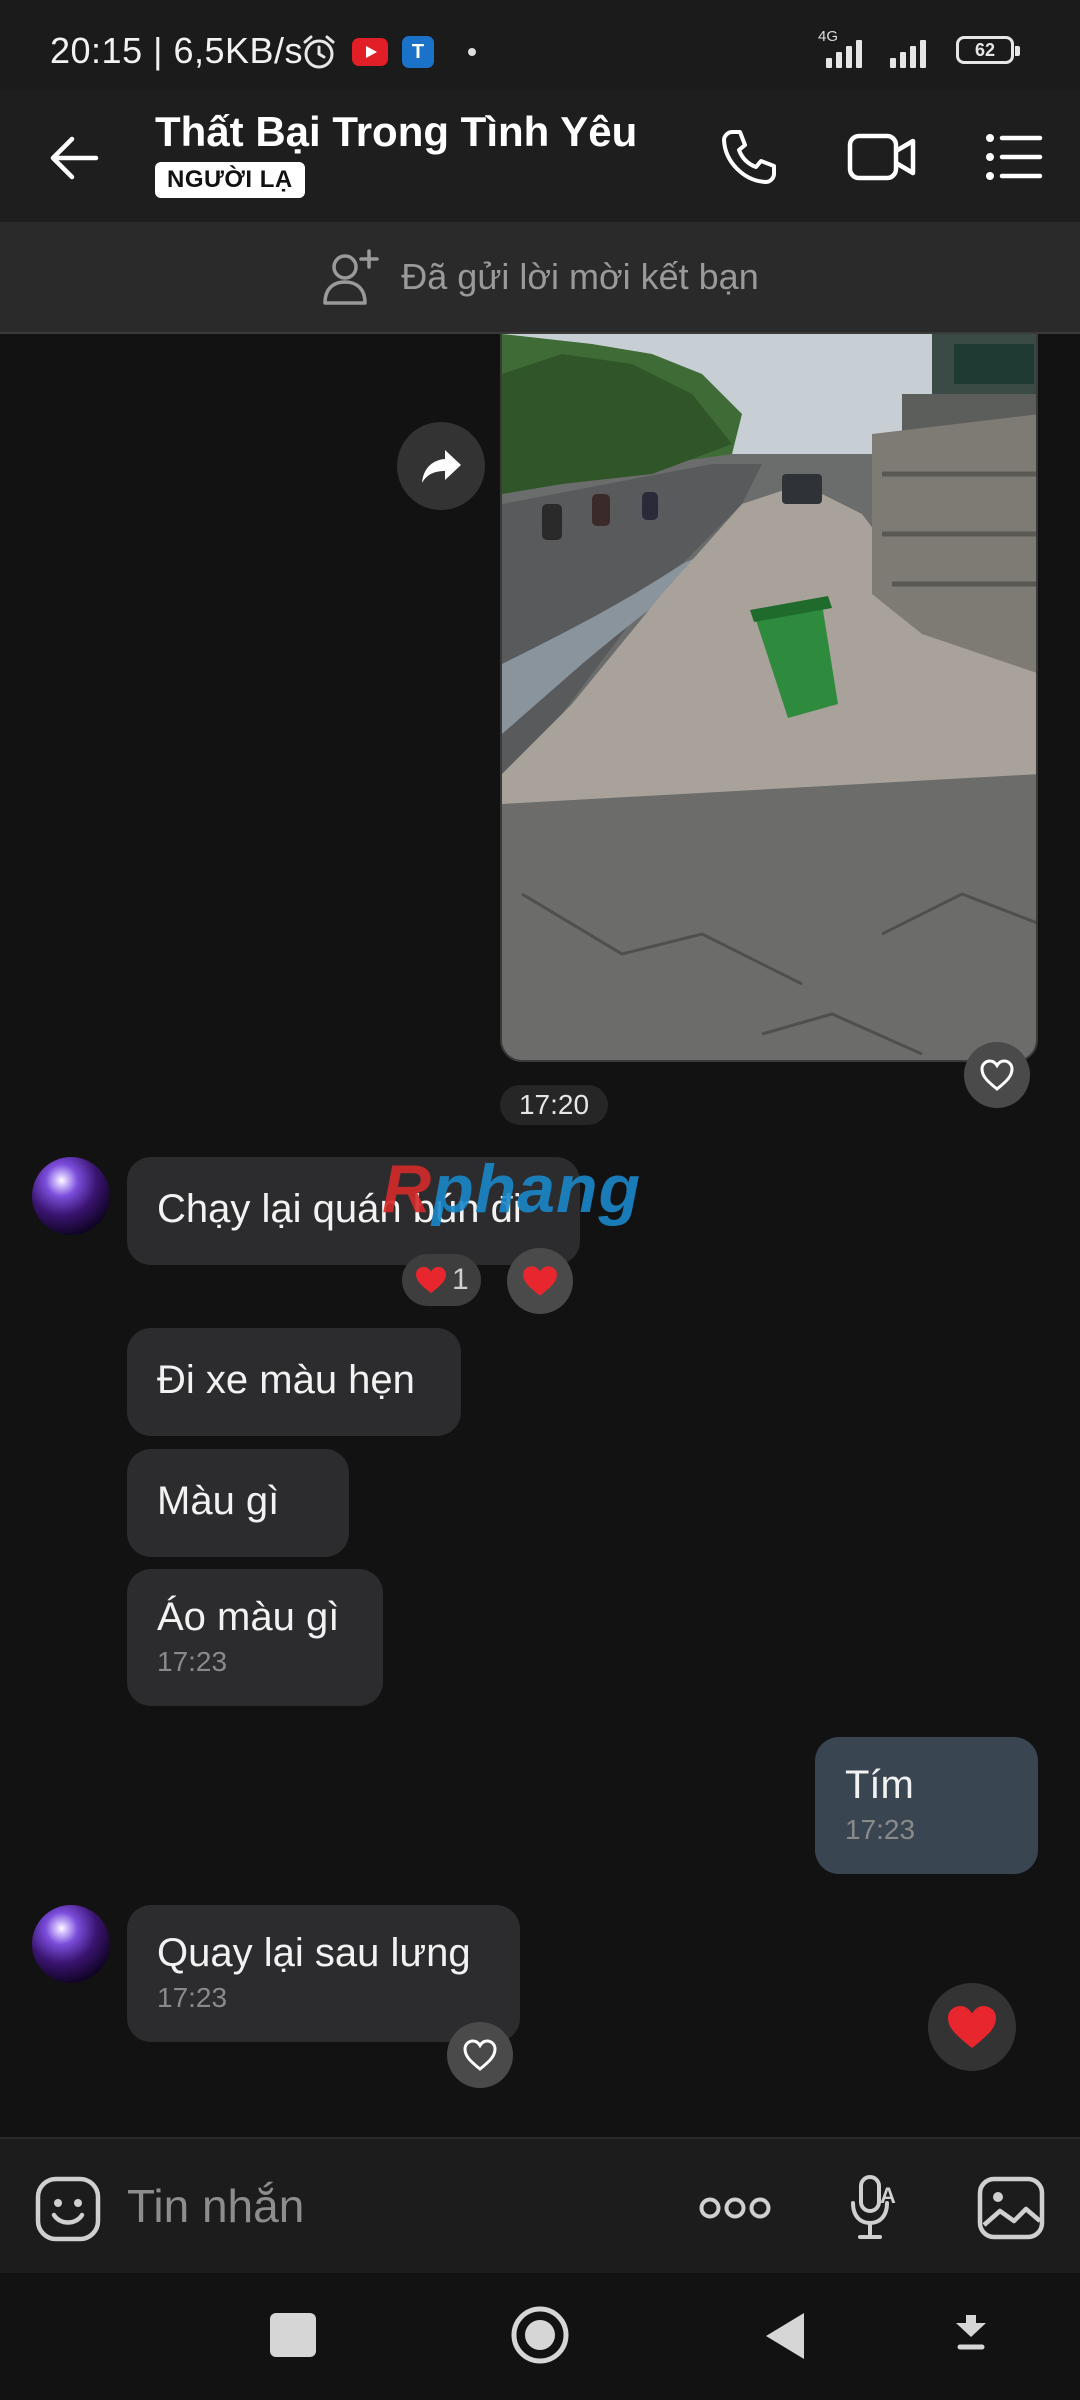 This screenshot has height=2400, width=1080. I want to click on signal-icon, so click(844, 53).